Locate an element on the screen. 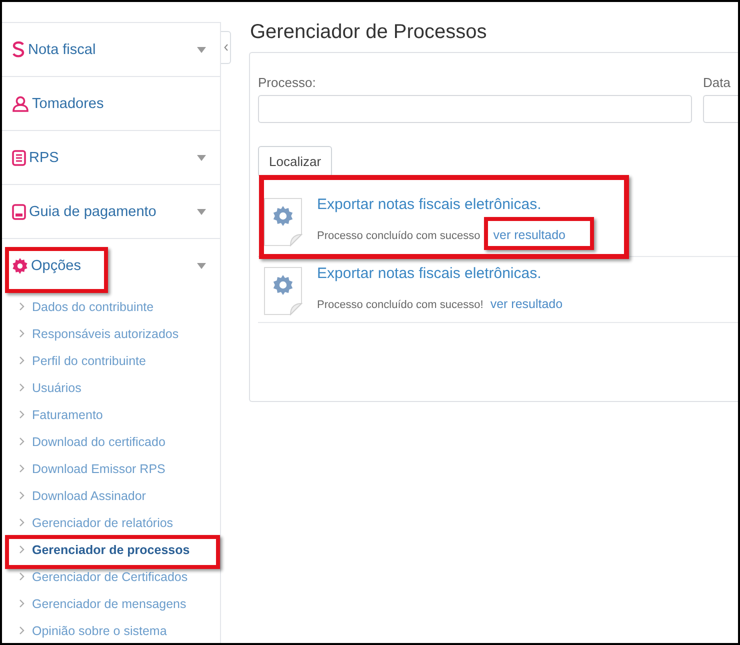 This screenshot has width=740, height=645. submenu-item: Responsáveis autorizados is located at coordinates (105, 333).